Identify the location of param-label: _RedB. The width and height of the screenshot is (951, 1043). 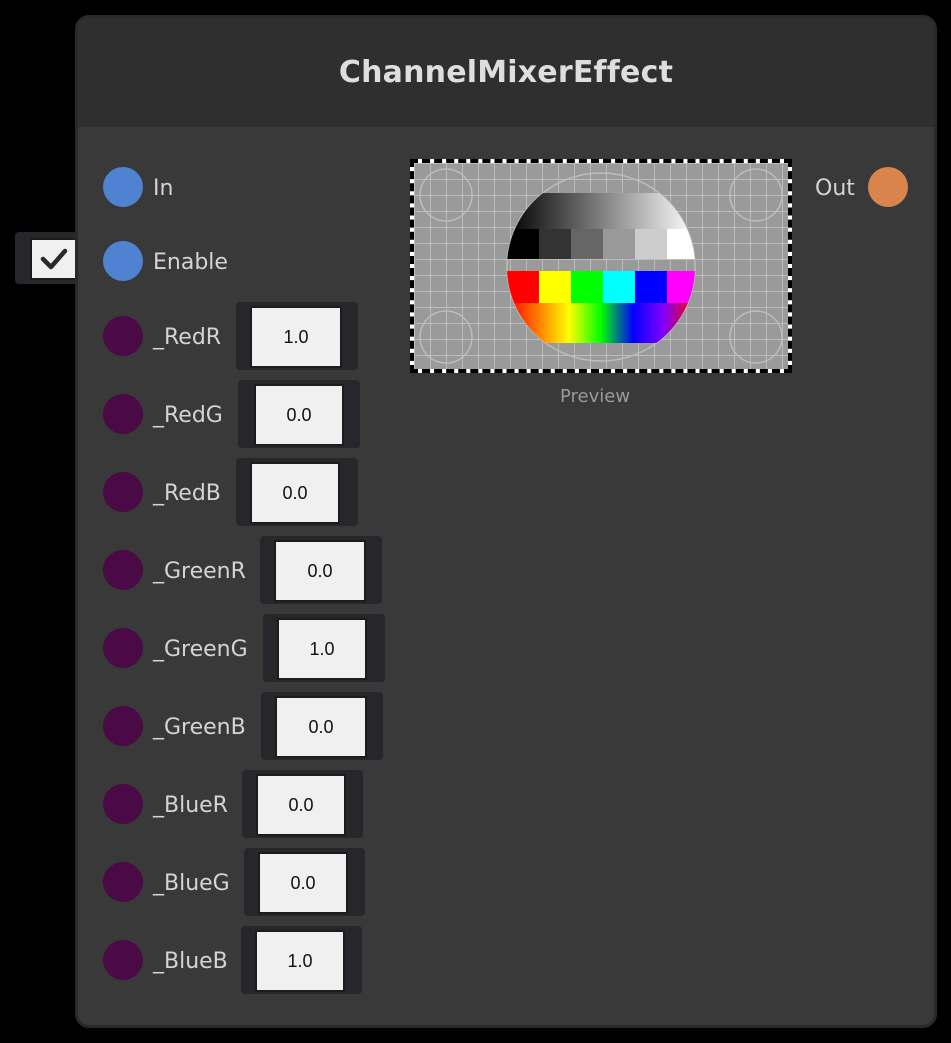
(187, 493).